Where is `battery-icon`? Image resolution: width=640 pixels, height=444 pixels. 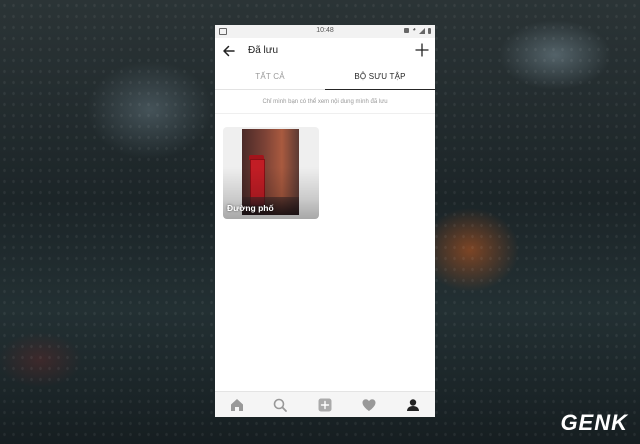
battery-icon is located at coordinates (429, 30).